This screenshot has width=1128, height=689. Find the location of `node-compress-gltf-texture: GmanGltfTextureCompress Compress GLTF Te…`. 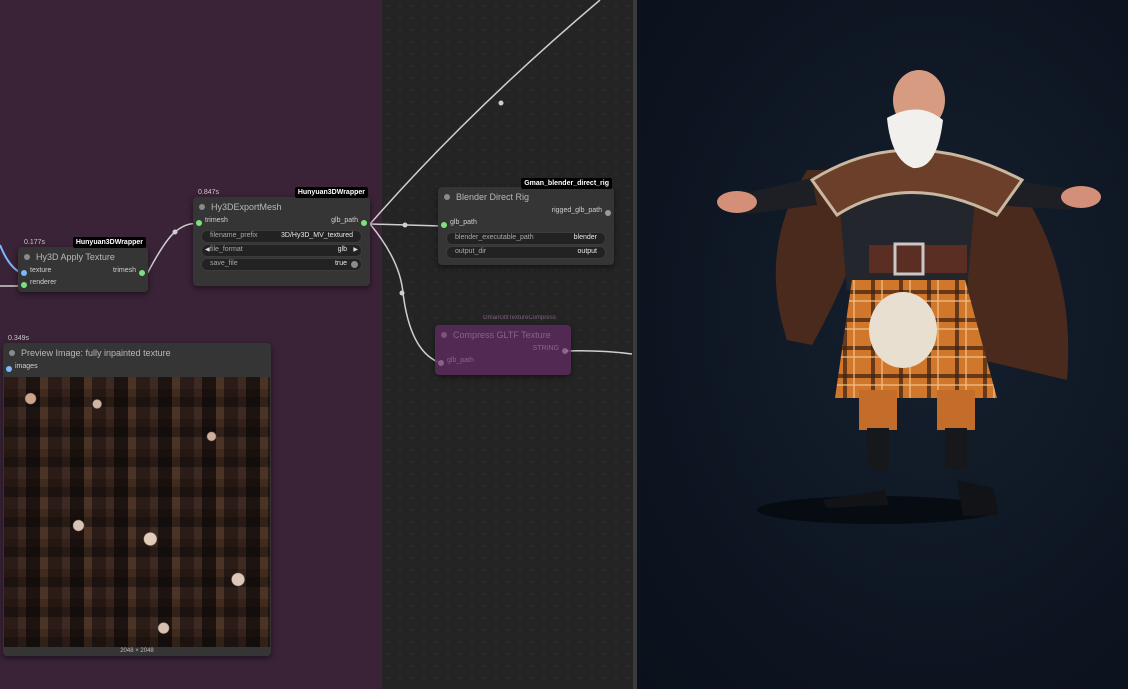

node-compress-gltf-texture: GmanGltfTextureCompress Compress GLTF Te… is located at coordinates (503, 345).